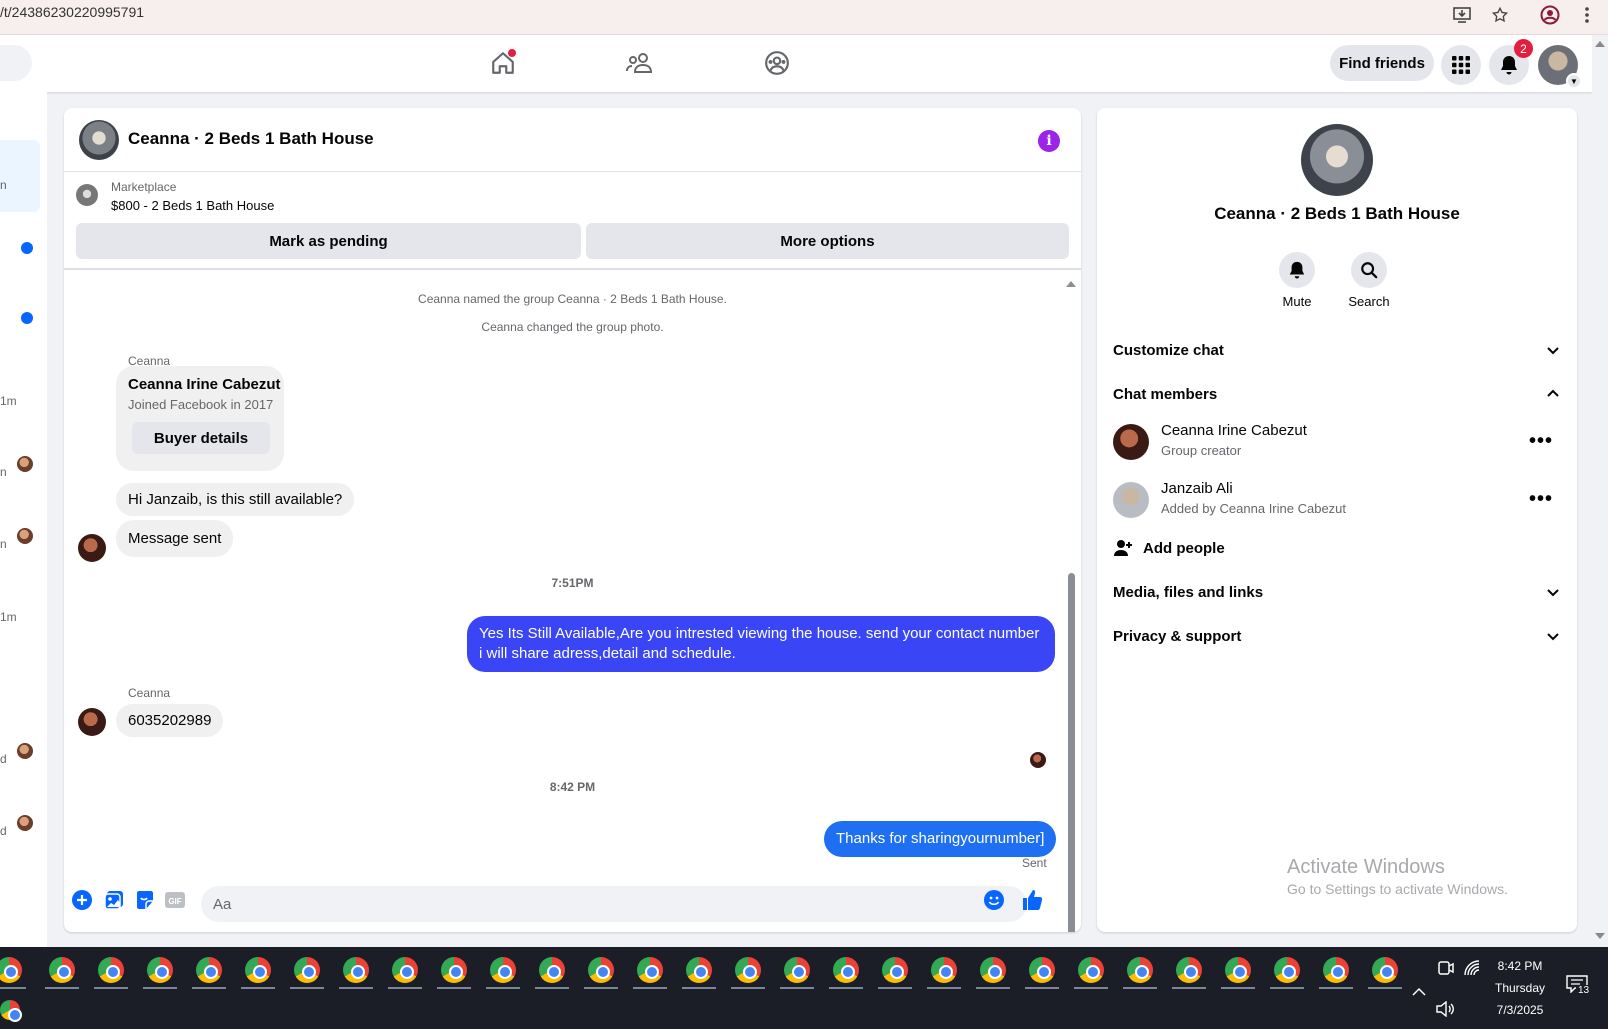 This screenshot has width=1608, height=1029. Describe the element at coordinates (3, 759) in the screenshot. I see `chat-snippet: d` at that location.